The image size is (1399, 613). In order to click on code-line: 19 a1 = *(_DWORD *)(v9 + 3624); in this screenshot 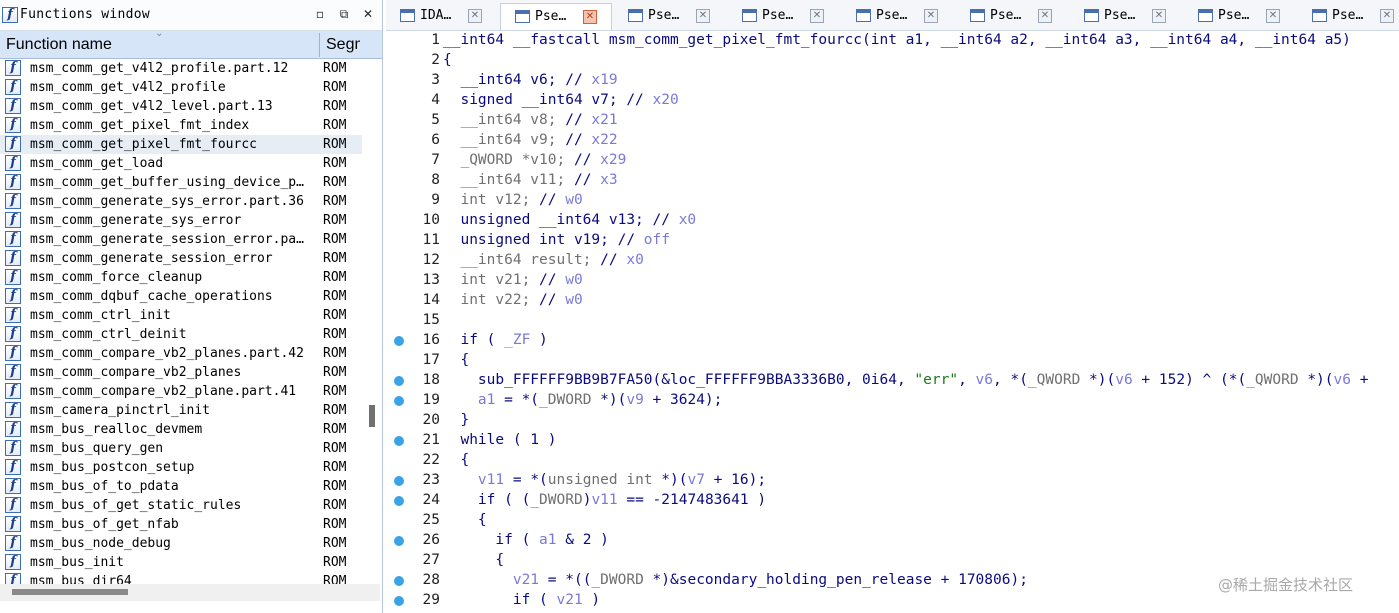, I will do `click(892, 401)`.